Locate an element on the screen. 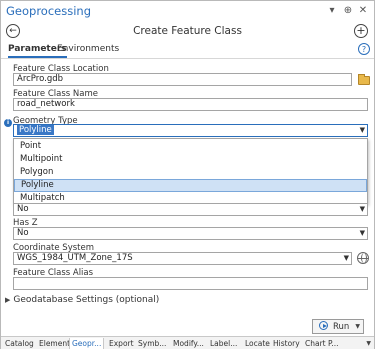 This screenshot has height=349, width=375. has-z-value: No is located at coordinates (23, 233).